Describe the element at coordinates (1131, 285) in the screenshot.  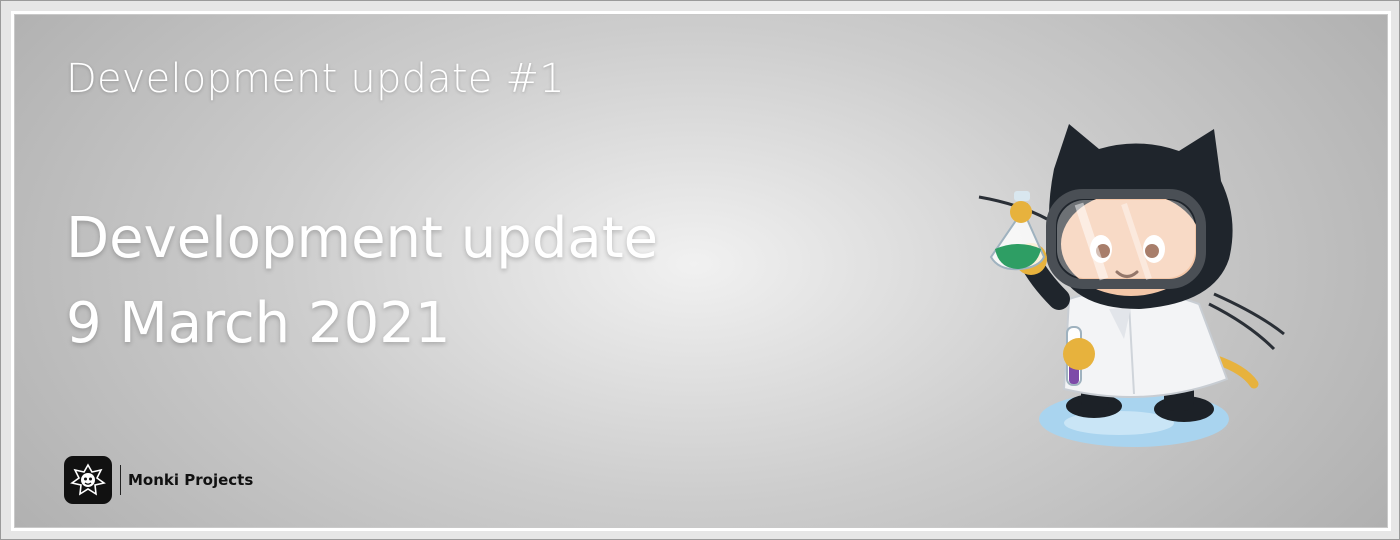
I see `scientist-octocat-icon` at that location.